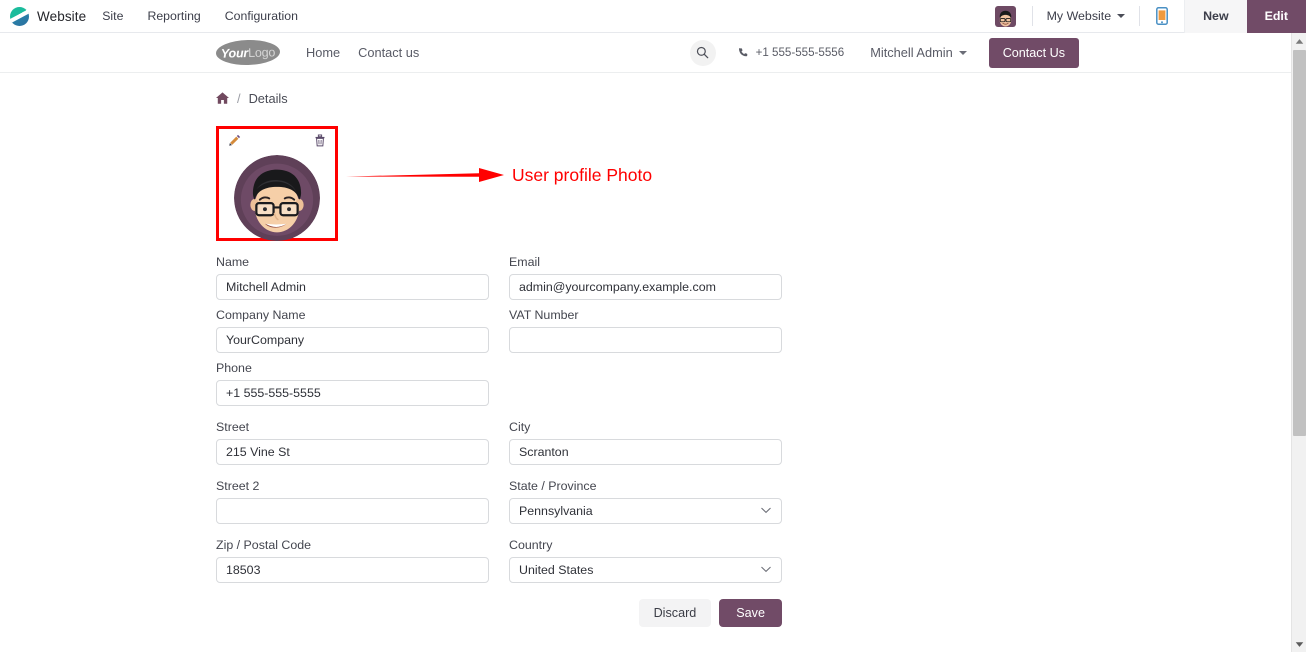 The width and height of the screenshot is (1306, 652). I want to click on phone-icon, so click(742, 52).